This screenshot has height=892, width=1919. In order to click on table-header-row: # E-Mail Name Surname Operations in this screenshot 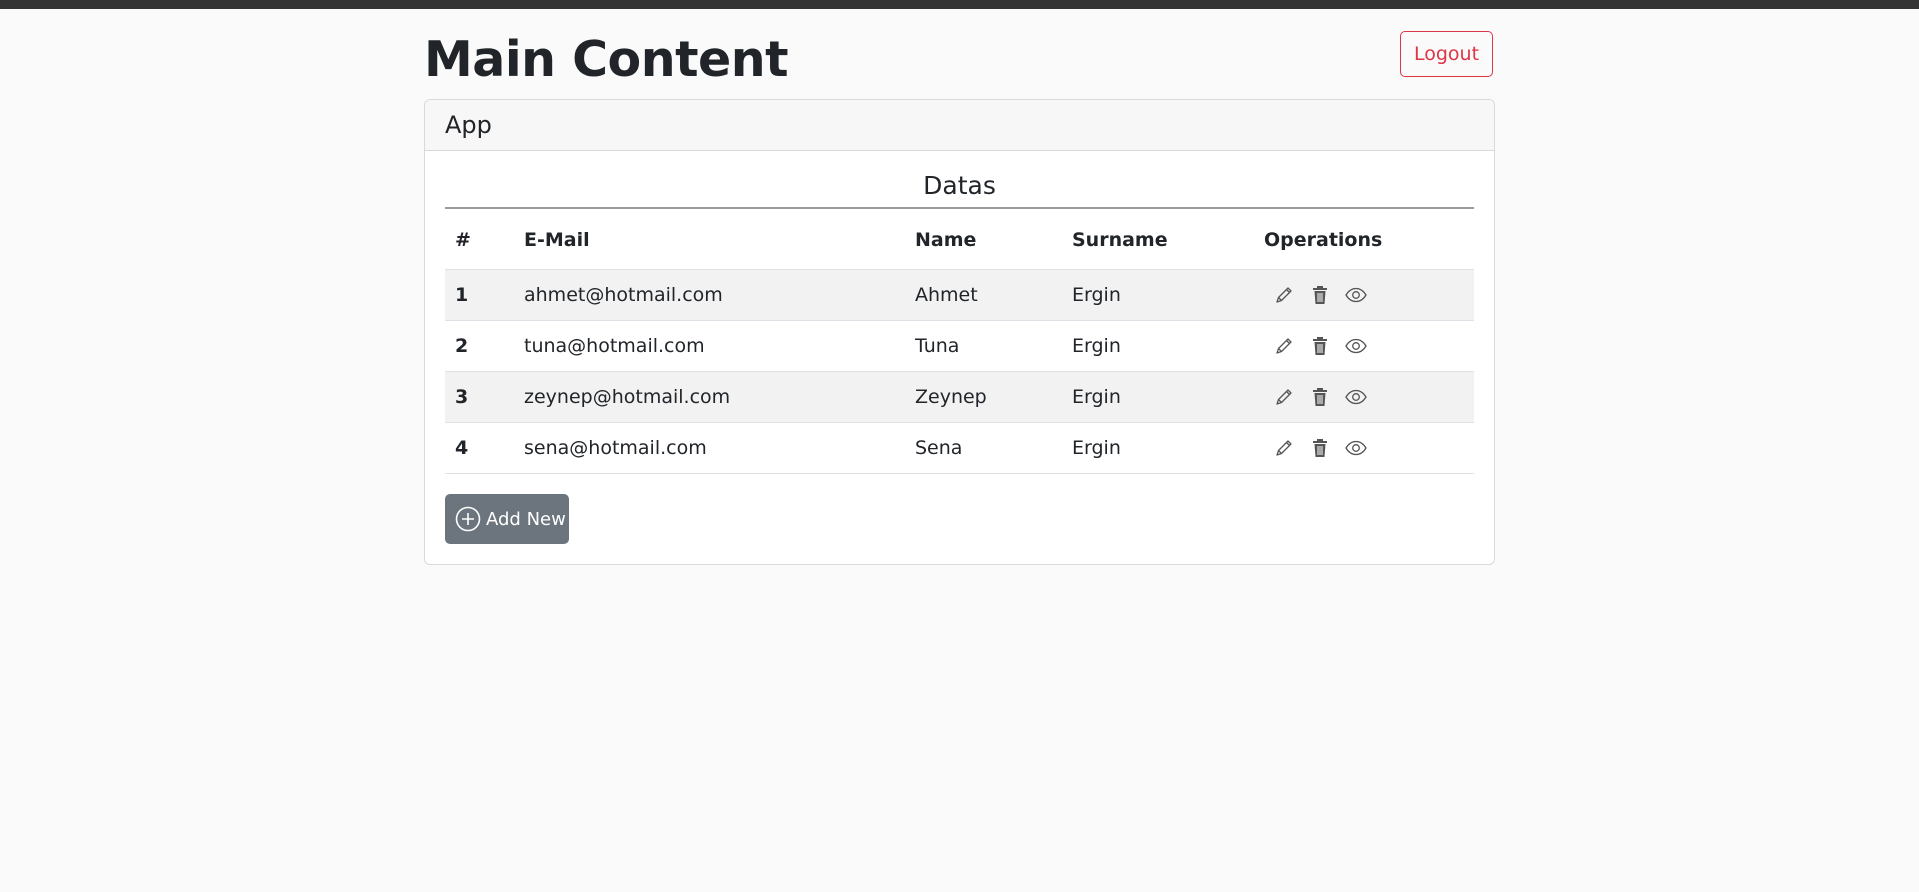, I will do `click(959, 240)`.